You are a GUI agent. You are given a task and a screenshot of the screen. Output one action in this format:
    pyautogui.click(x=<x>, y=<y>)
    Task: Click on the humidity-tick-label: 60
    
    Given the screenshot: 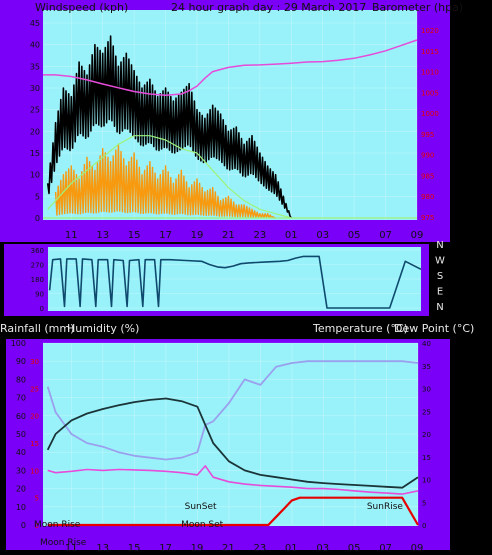 What is the action you would take?
    pyautogui.click(x=21, y=416)
    